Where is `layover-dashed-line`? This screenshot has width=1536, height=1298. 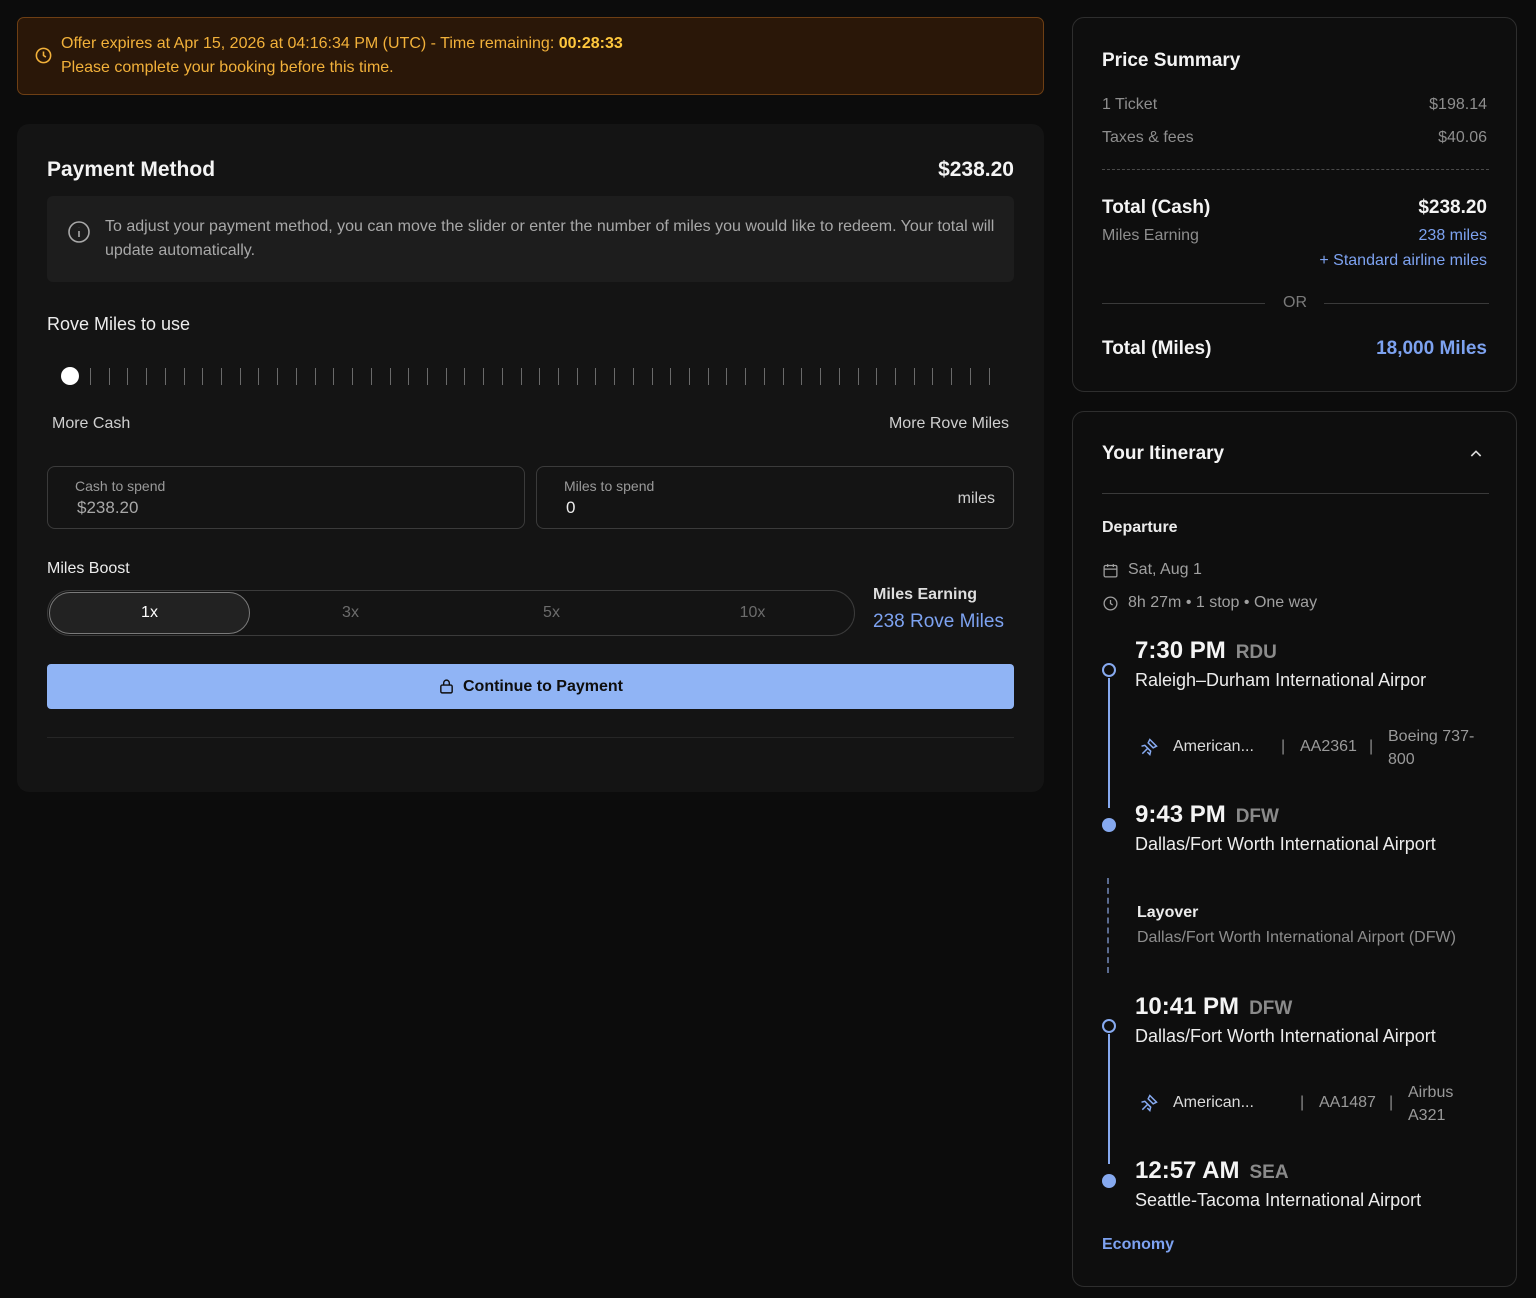 layover-dashed-line is located at coordinates (1108, 925).